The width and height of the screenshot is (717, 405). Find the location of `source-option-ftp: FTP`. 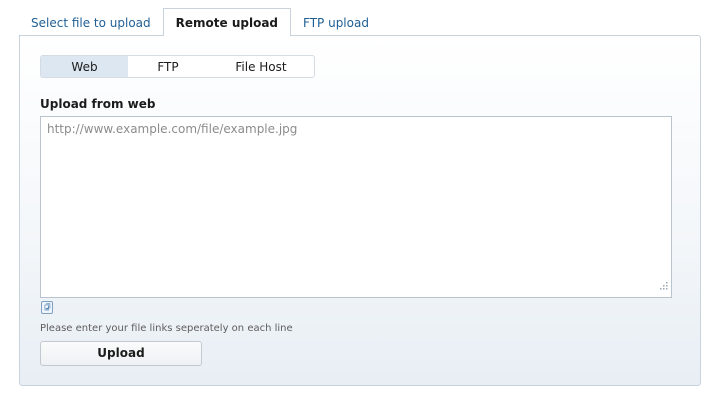

source-option-ftp: FTP is located at coordinates (168, 66).